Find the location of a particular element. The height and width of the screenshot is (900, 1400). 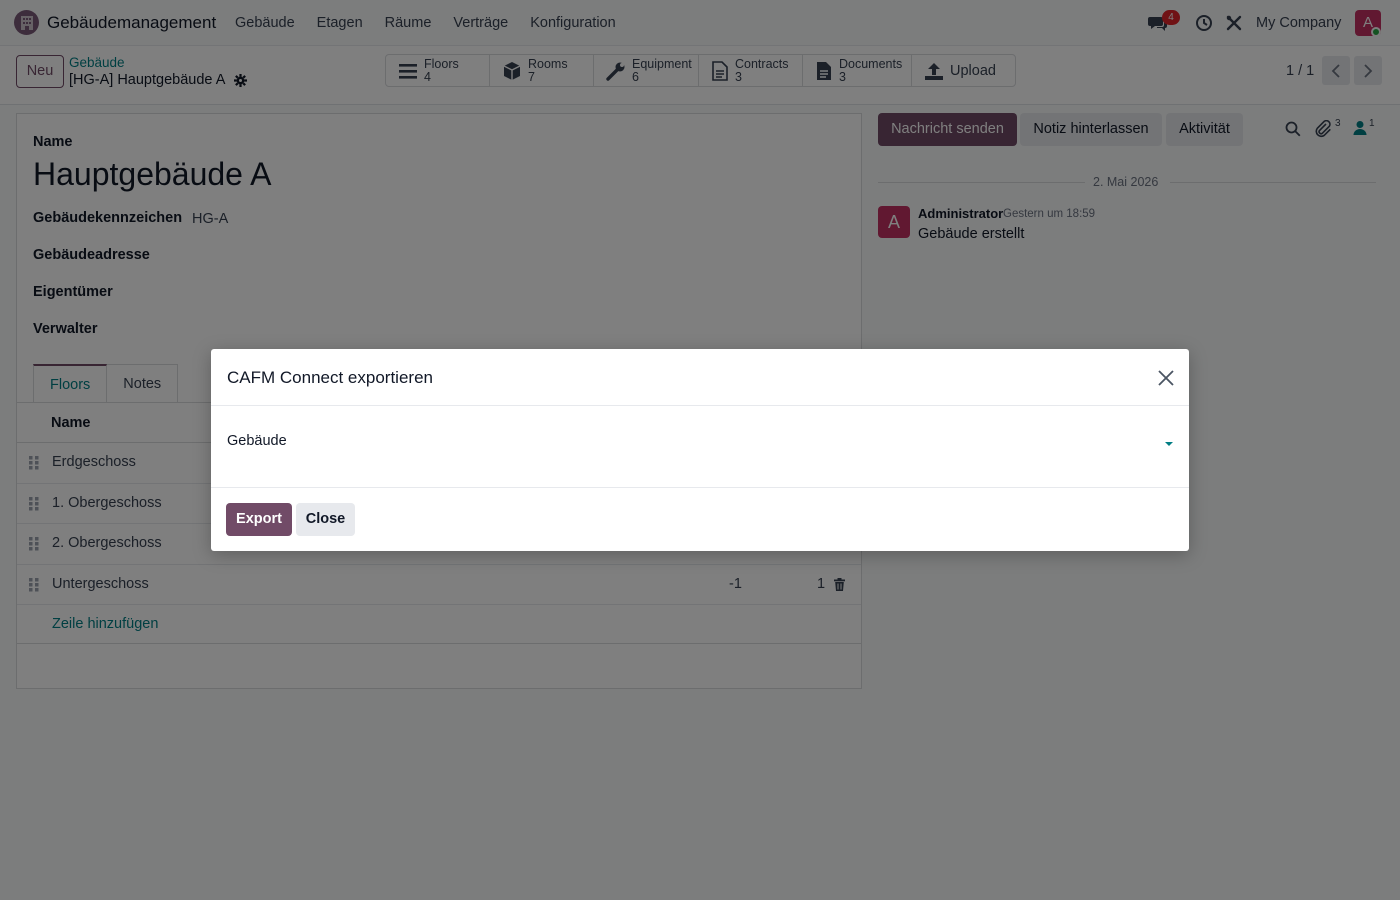

dialog-header: CAFM Connect exportieren is located at coordinates (700, 377).